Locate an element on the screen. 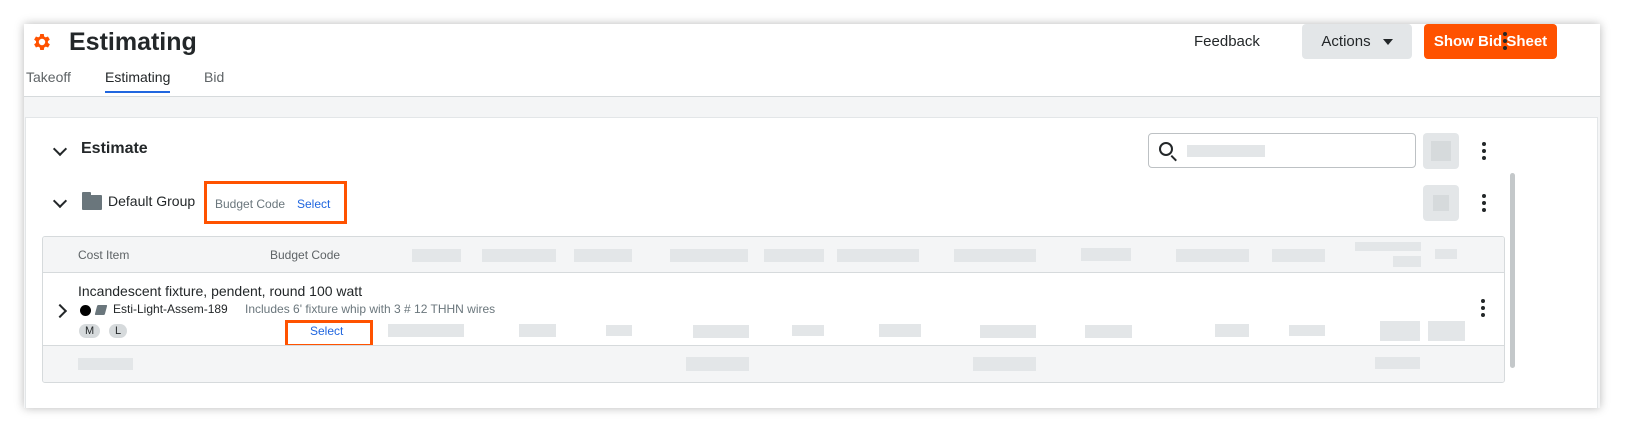 This screenshot has width=1625, height=431. group-budget-code-select-link: Select is located at coordinates (313, 204).